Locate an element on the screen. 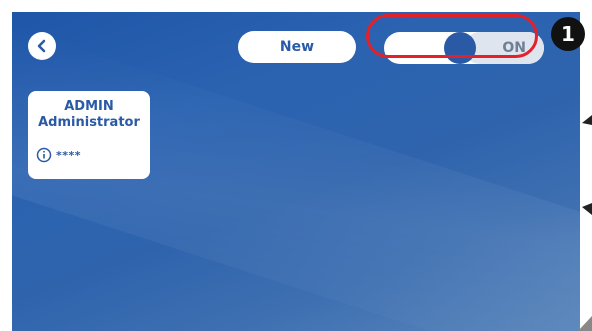 This screenshot has height=331, width=592. info-icon is located at coordinates (44, 155).